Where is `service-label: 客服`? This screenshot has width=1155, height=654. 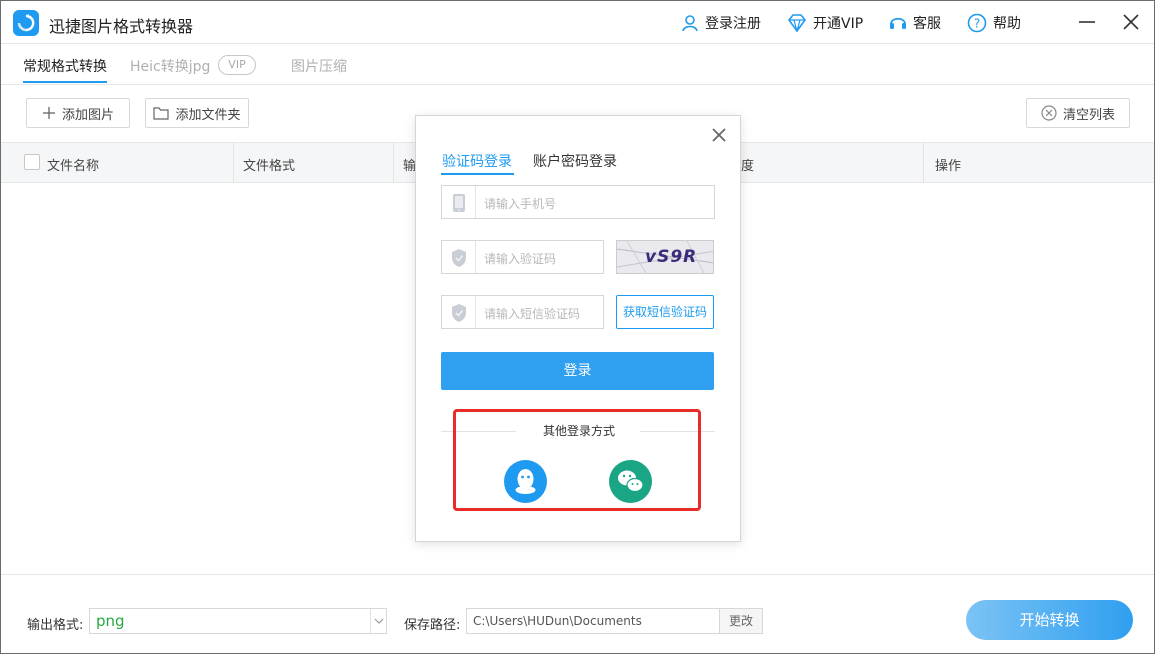
service-label: 客服 is located at coordinates (927, 24).